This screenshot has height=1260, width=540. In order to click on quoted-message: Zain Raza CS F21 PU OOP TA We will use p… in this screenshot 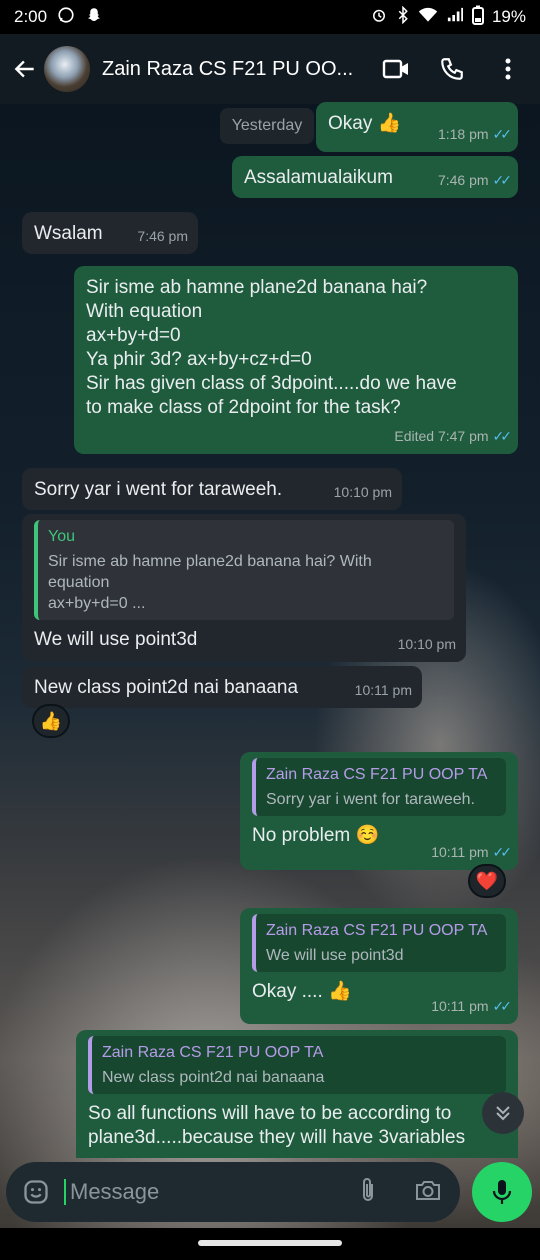, I will do `click(379, 943)`.